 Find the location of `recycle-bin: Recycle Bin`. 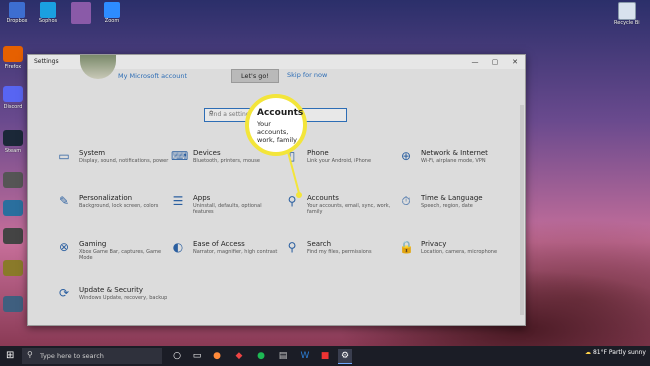

recycle-bin: Recycle Bin is located at coordinates (627, 14).